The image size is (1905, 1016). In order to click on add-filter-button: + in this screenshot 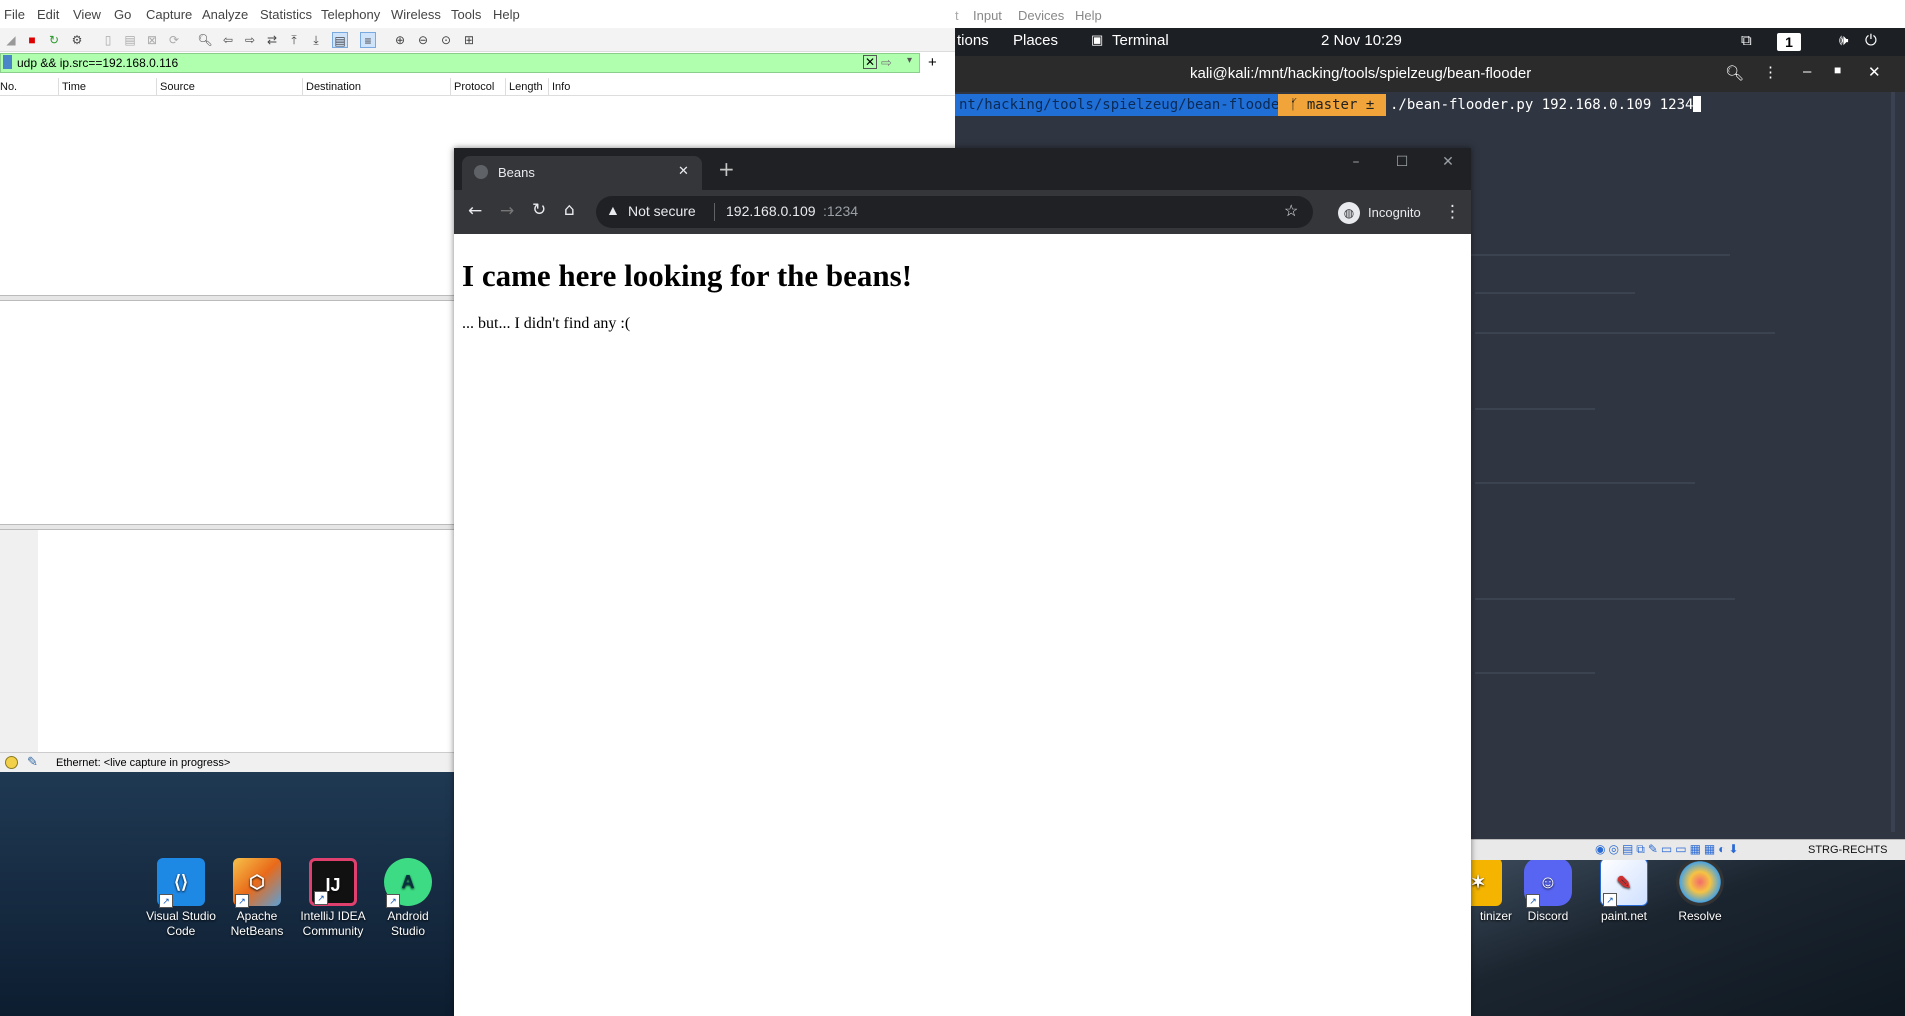, I will do `click(932, 63)`.